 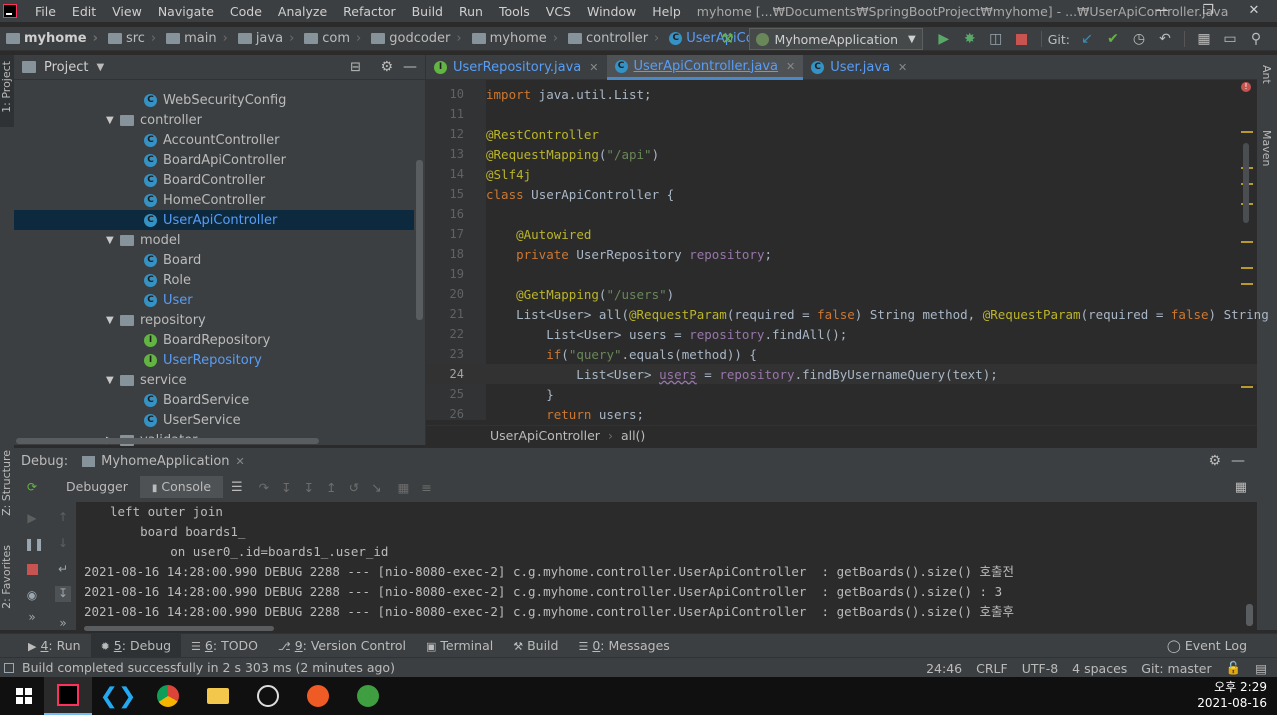 I want to click on step-over-icon: ↷, so click(x=264, y=487).